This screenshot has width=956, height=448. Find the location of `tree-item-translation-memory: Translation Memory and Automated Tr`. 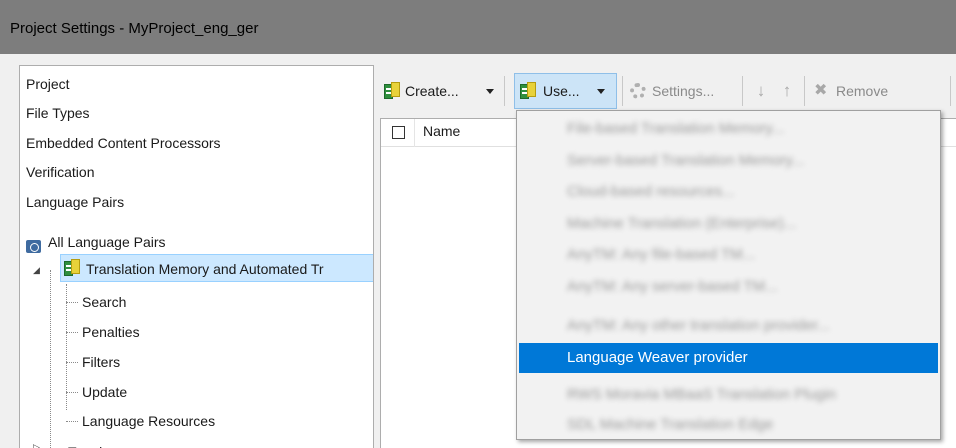

tree-item-translation-memory: Translation Memory and Automated Tr is located at coordinates (205, 269).